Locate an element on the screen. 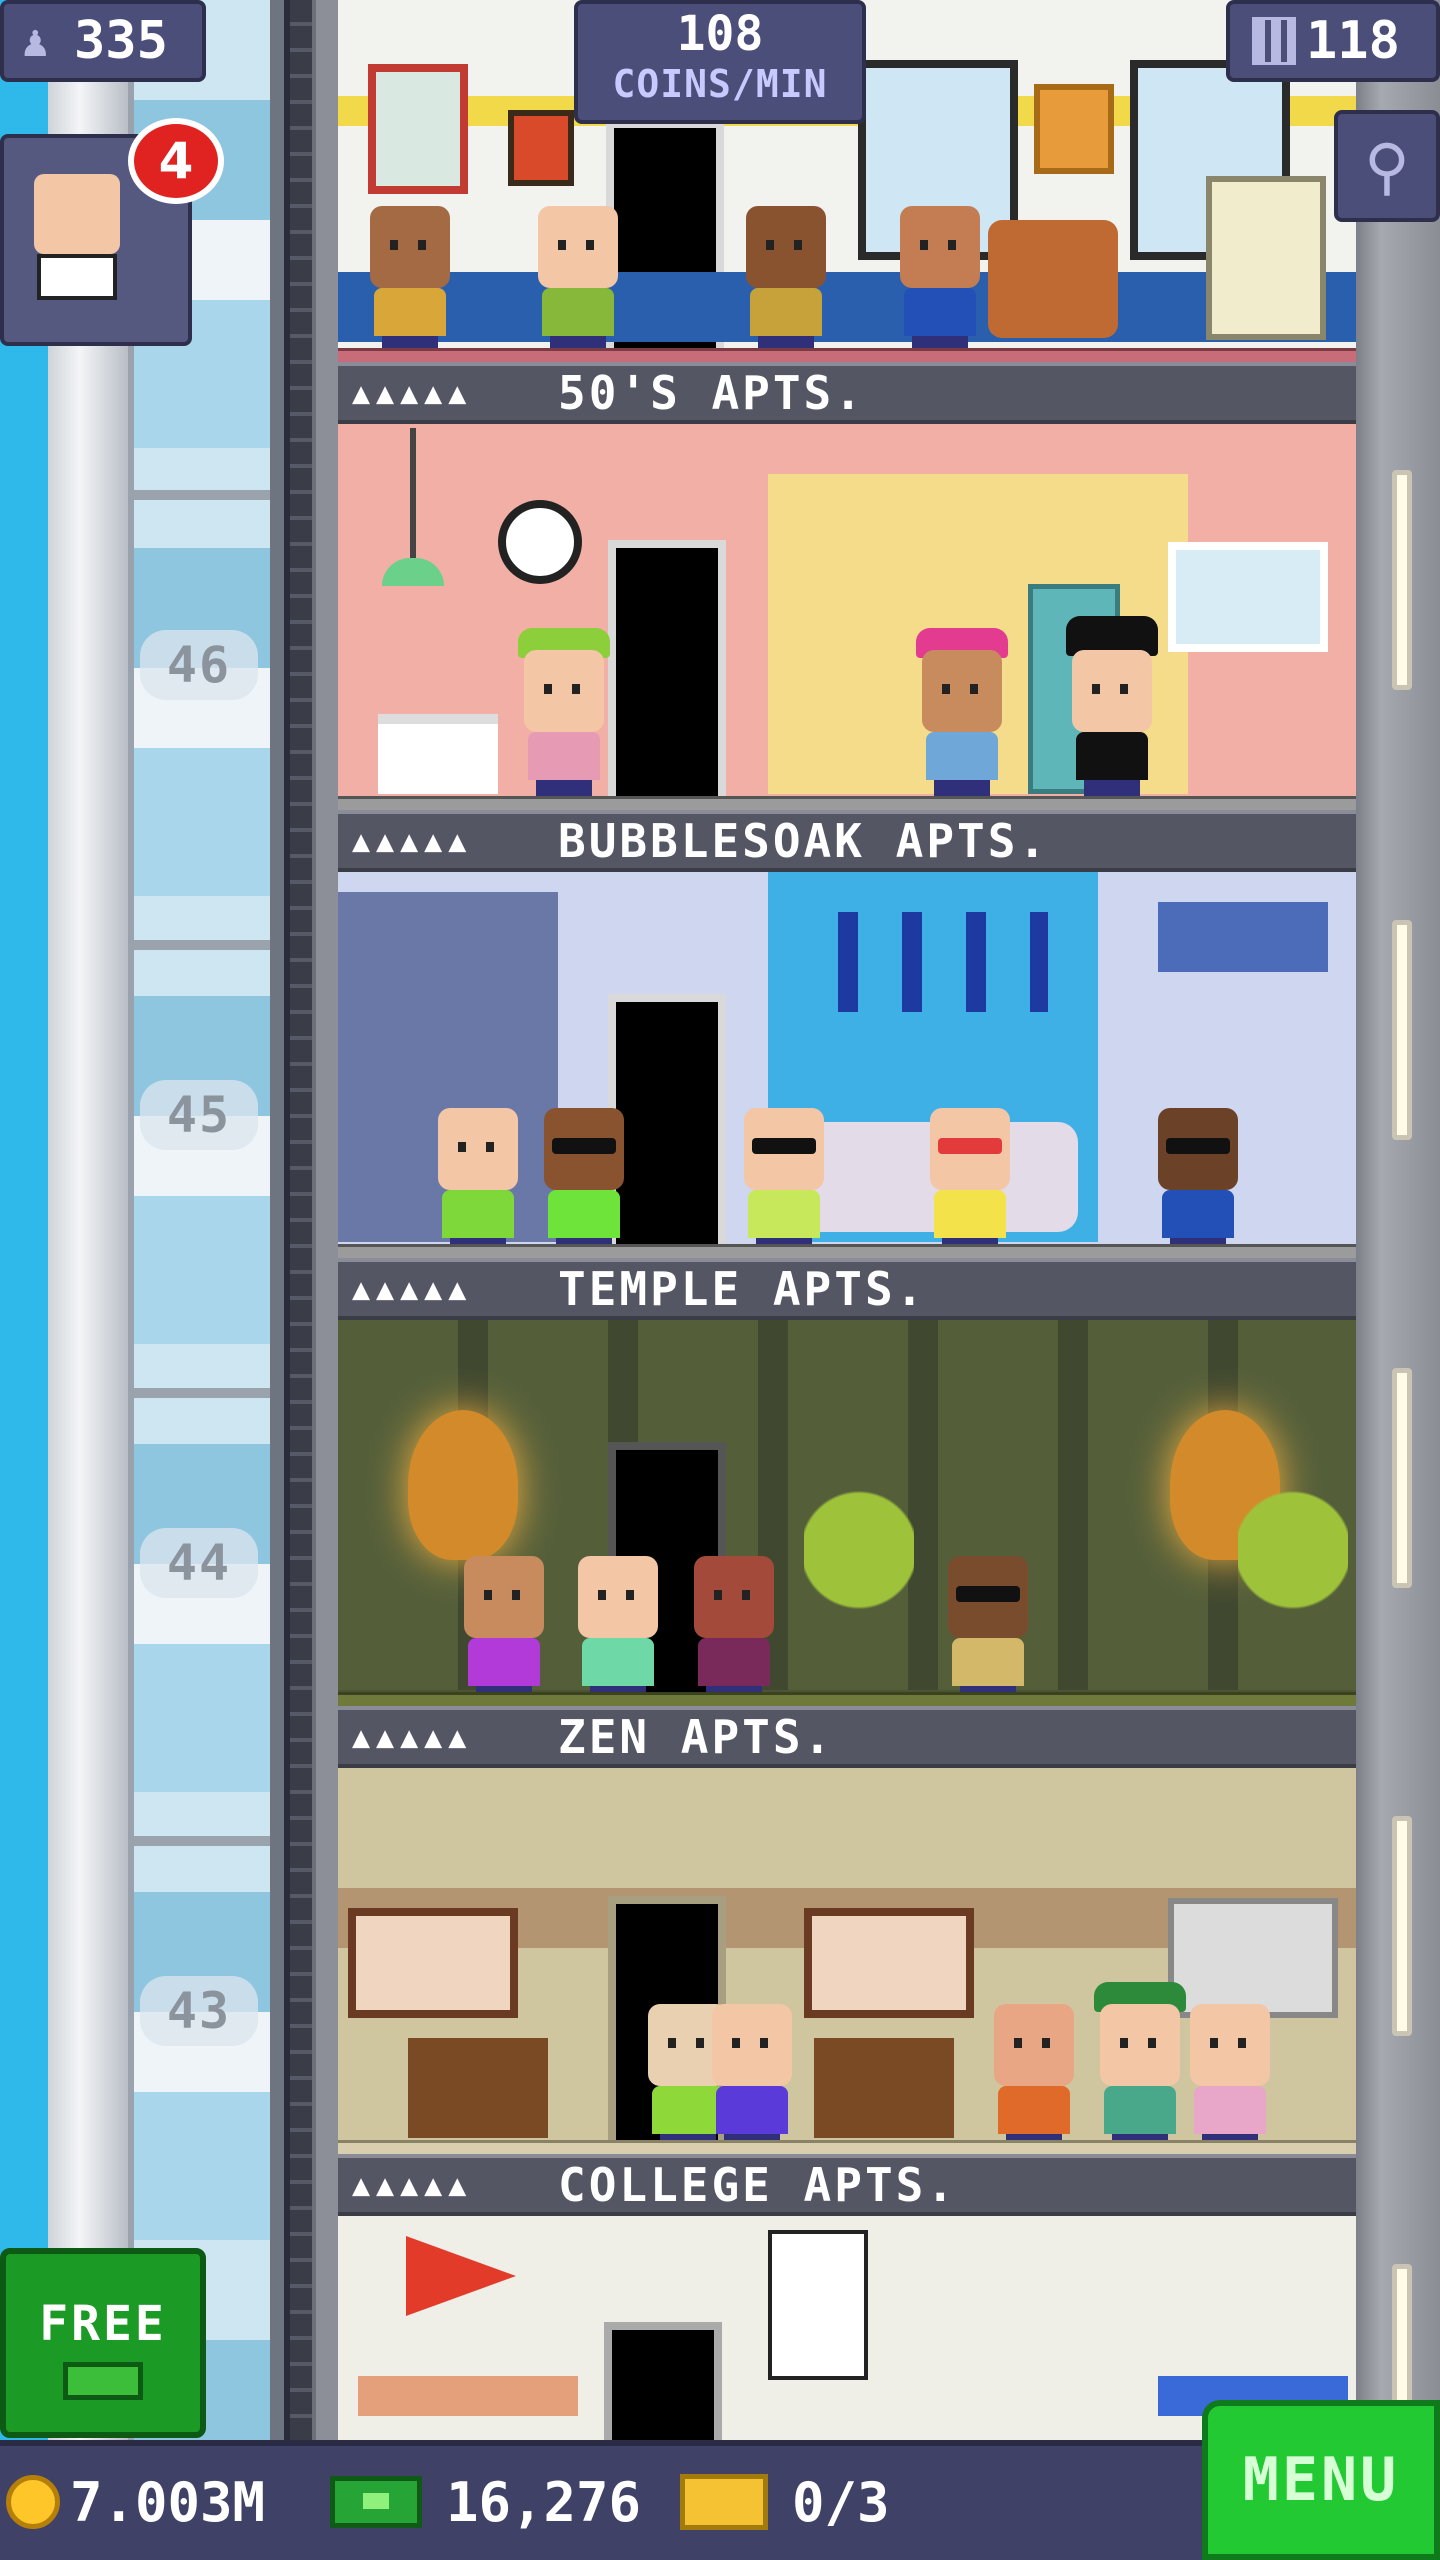 The width and height of the screenshot is (1440, 2560). floor-name: COLLEGE APTS. is located at coordinates (758, 2185).